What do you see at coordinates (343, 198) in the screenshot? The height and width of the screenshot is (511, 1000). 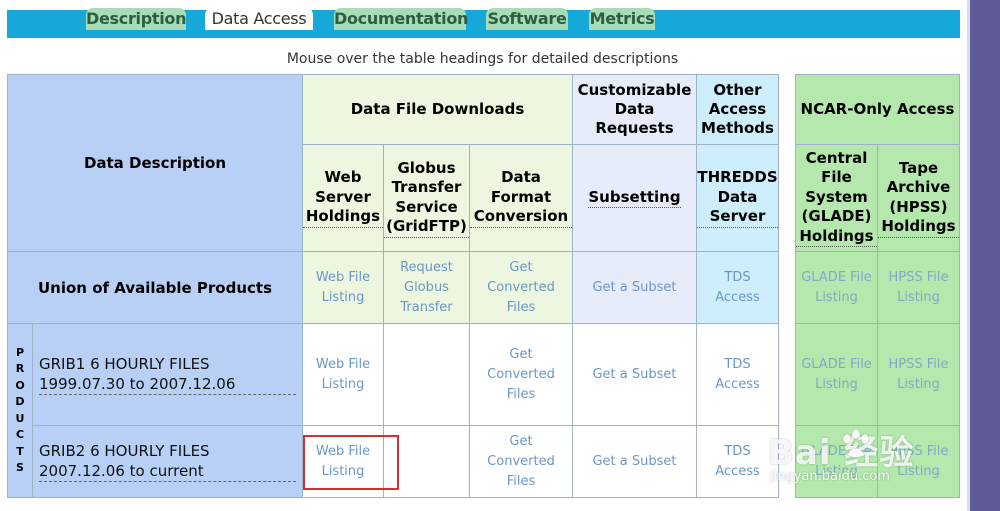 I see `subheader-web-server-holdings: Web Server Holdings` at bounding box center [343, 198].